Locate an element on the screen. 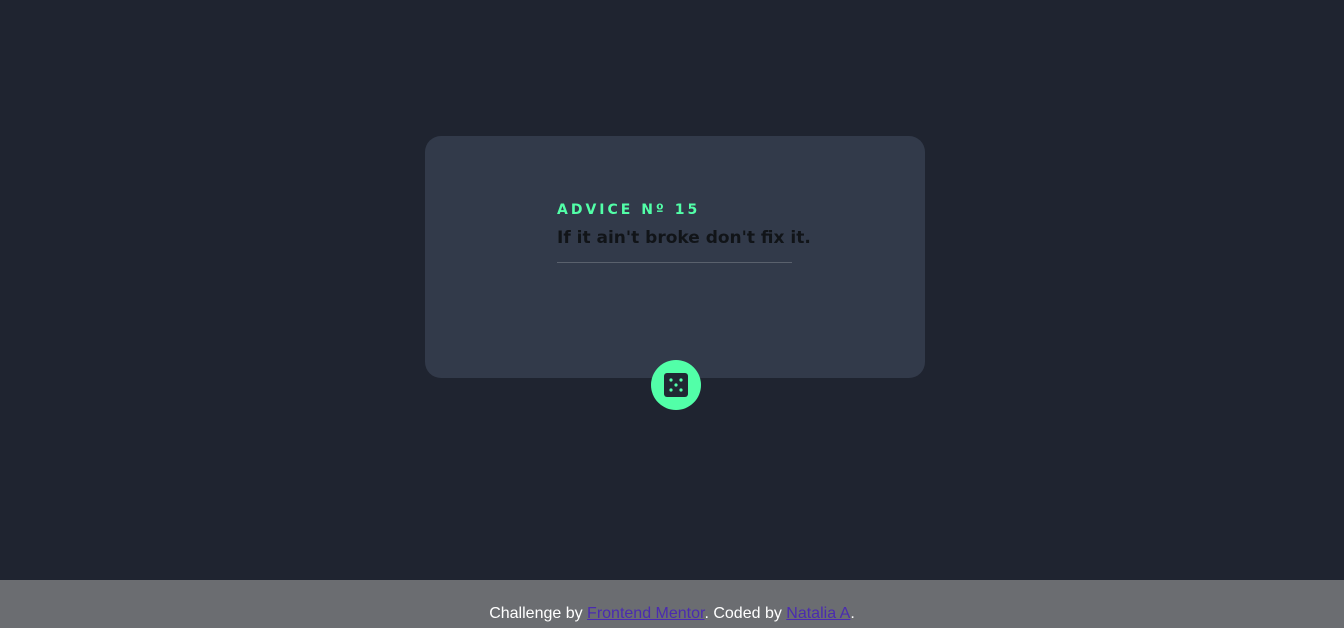 The image size is (1344, 628). advice-text: If it ain't broke don't fix it. is located at coordinates (684, 238).